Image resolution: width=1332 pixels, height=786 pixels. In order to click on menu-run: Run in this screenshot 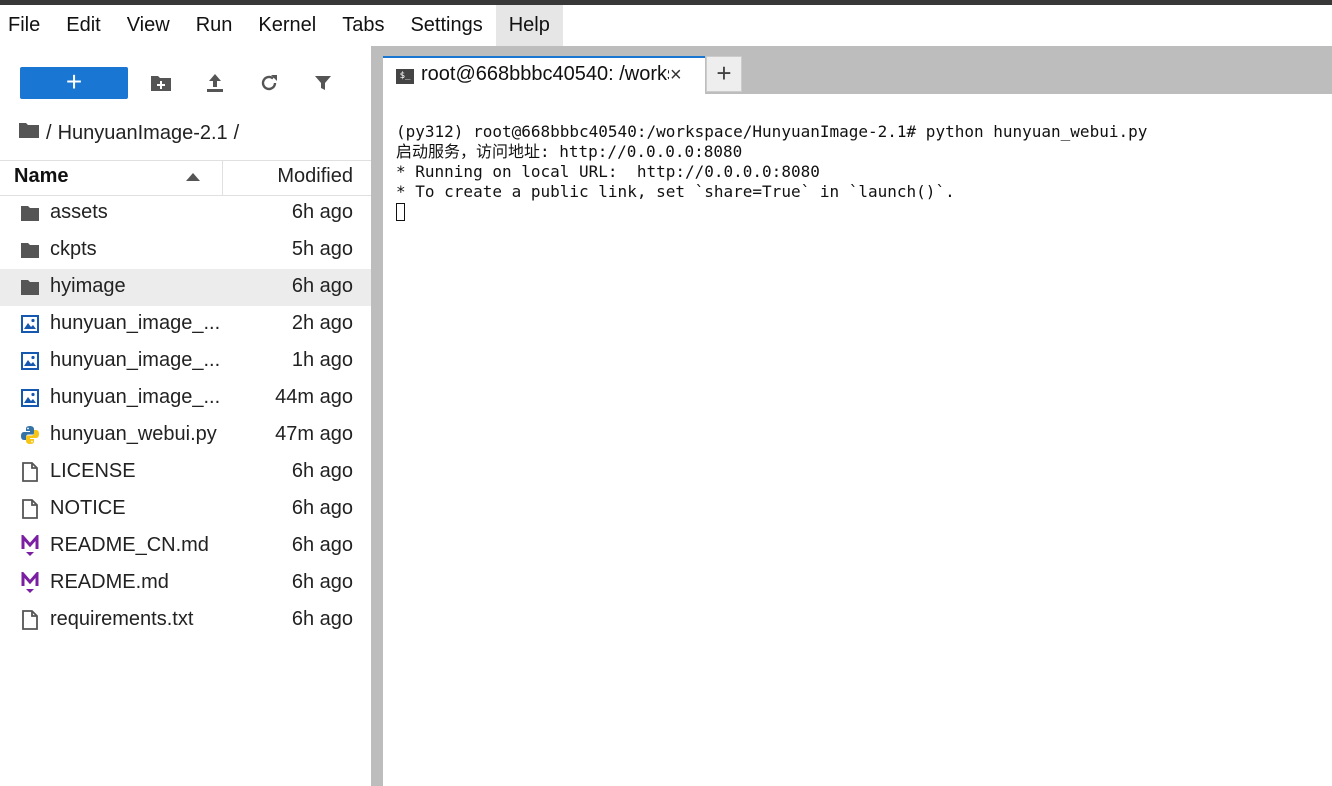, I will do `click(214, 25)`.